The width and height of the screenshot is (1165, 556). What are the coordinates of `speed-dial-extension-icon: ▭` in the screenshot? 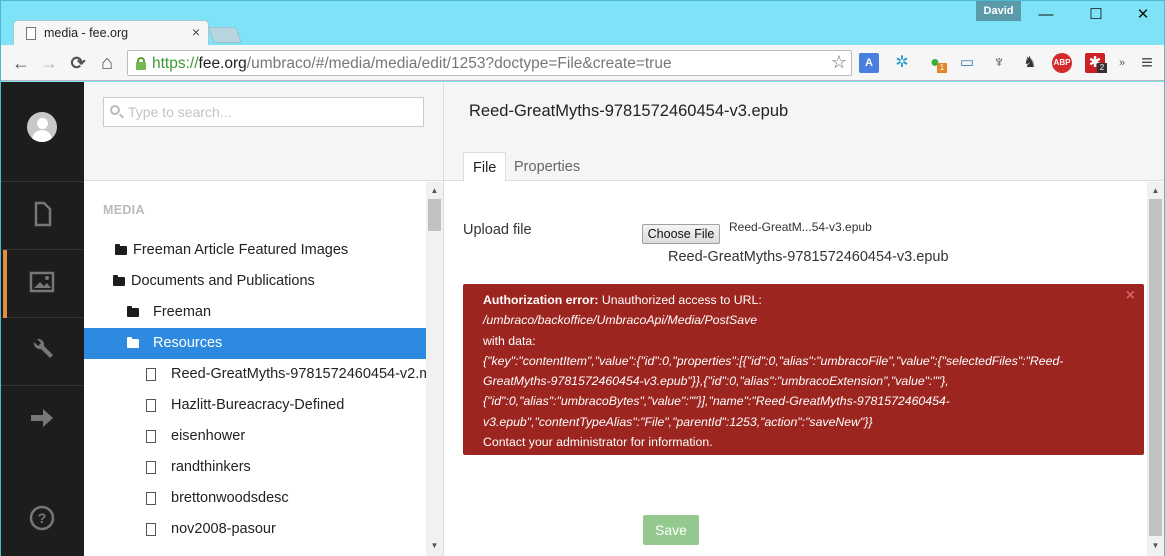 It's located at (967, 63).